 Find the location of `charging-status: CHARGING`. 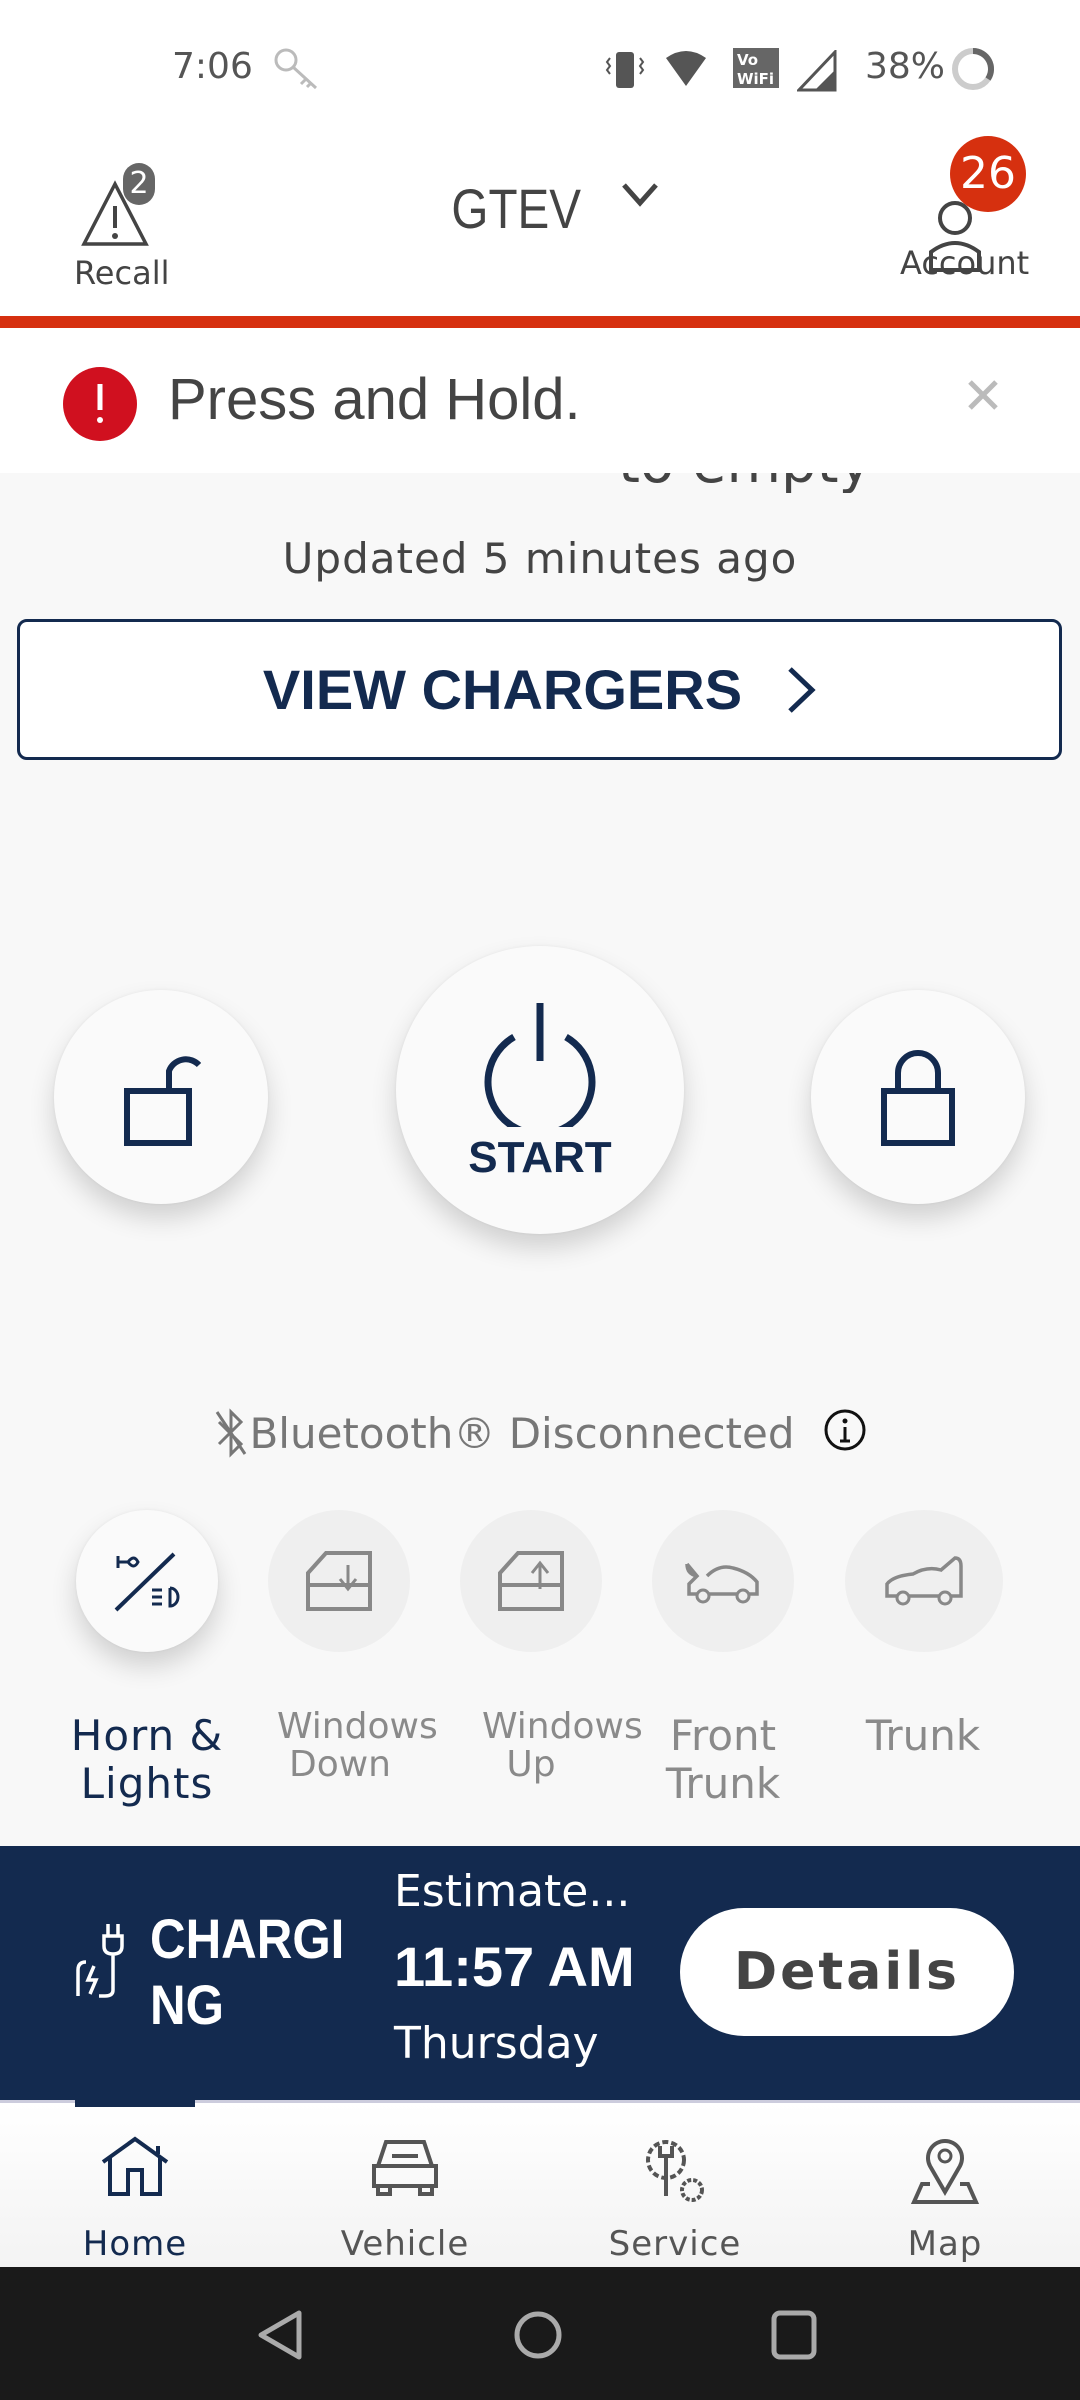

charging-status: CHARGING is located at coordinates (247, 1971).